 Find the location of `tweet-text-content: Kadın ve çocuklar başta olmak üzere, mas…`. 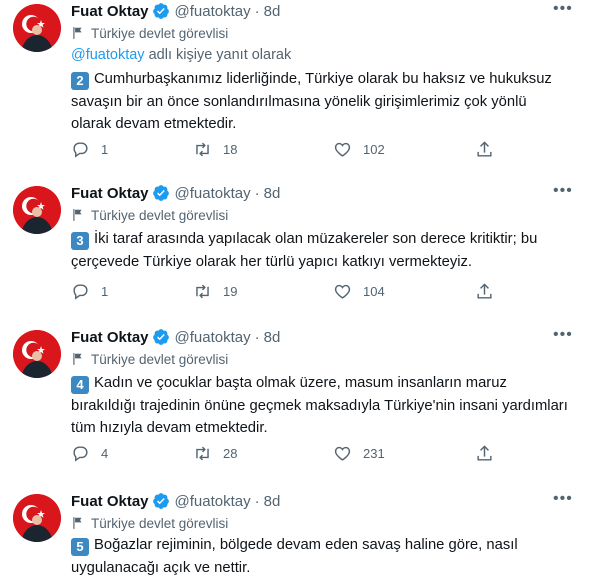

tweet-text-content: Kadın ve çocuklar başta olmak üzere, mas… is located at coordinates (319, 405).